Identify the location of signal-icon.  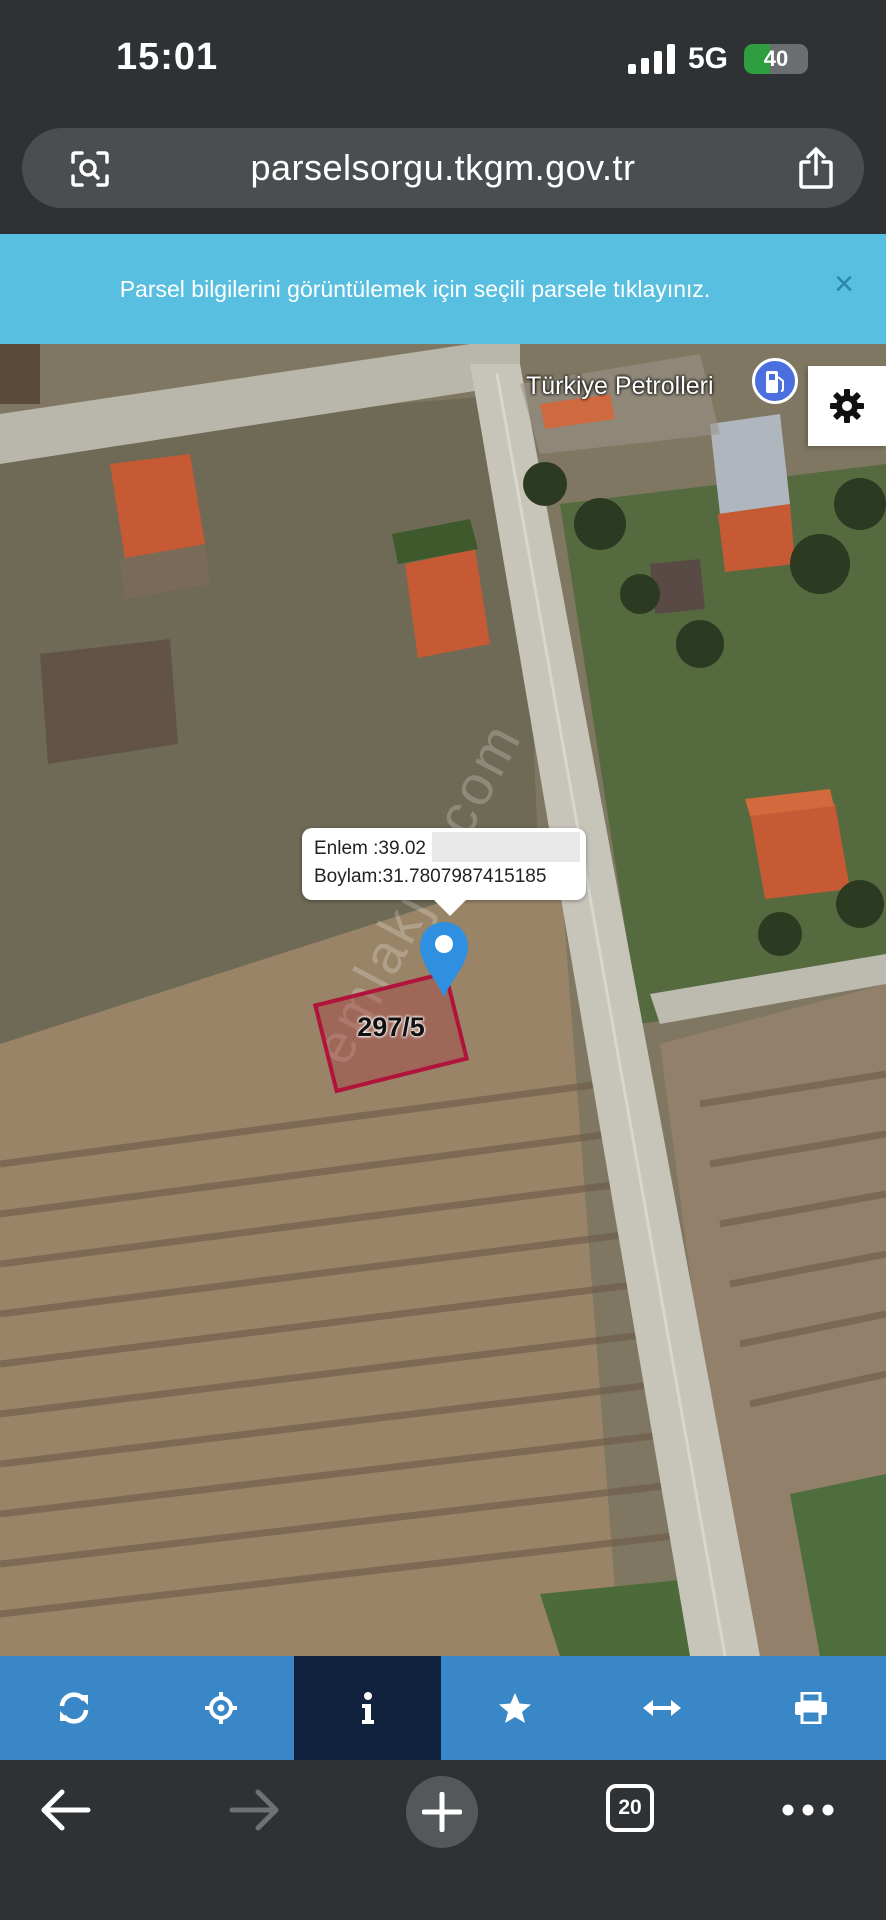
(651, 59).